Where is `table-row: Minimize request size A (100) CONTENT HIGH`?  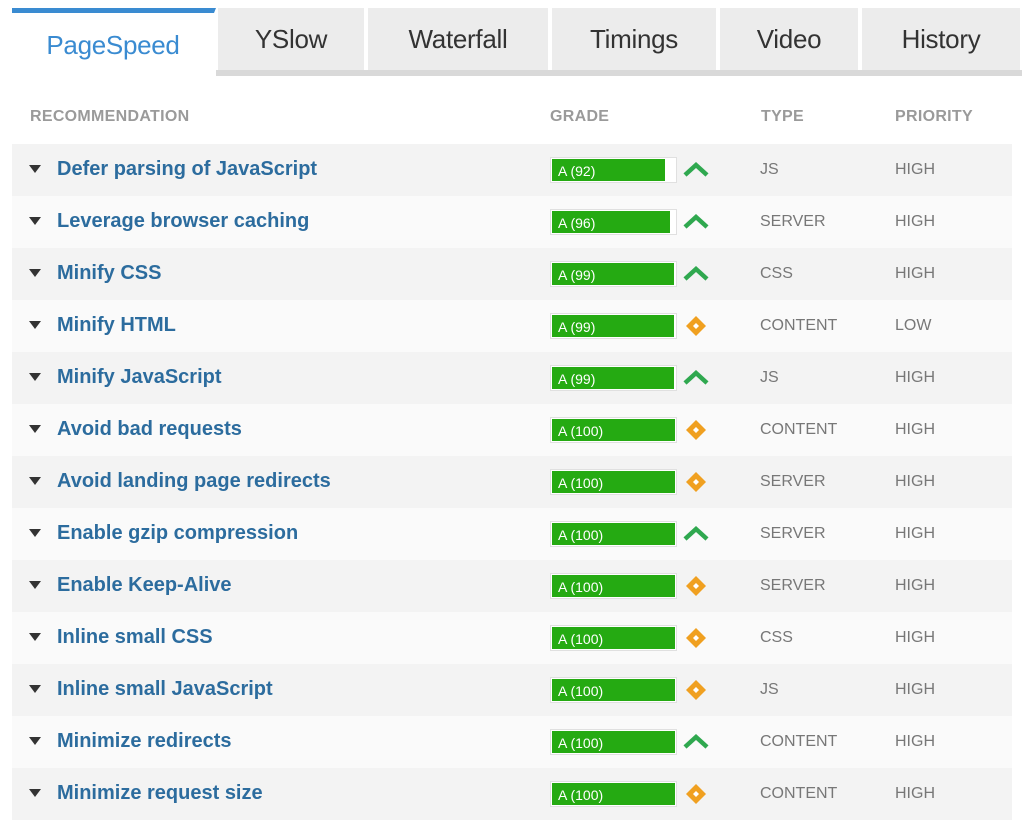
table-row: Minimize request size A (100) CONTENT HIGH is located at coordinates (512, 794).